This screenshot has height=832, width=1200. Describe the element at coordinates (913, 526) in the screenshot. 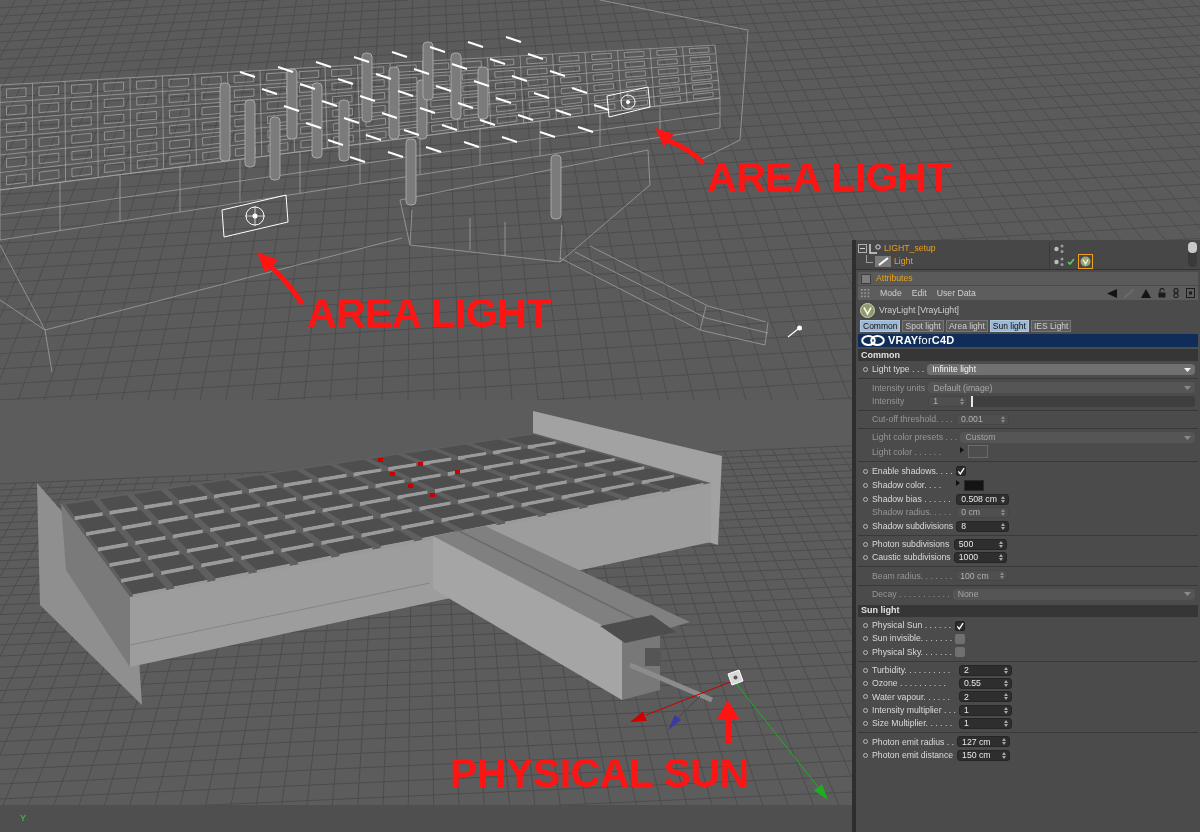

I see `field-label: Shadow subdivisions` at that location.